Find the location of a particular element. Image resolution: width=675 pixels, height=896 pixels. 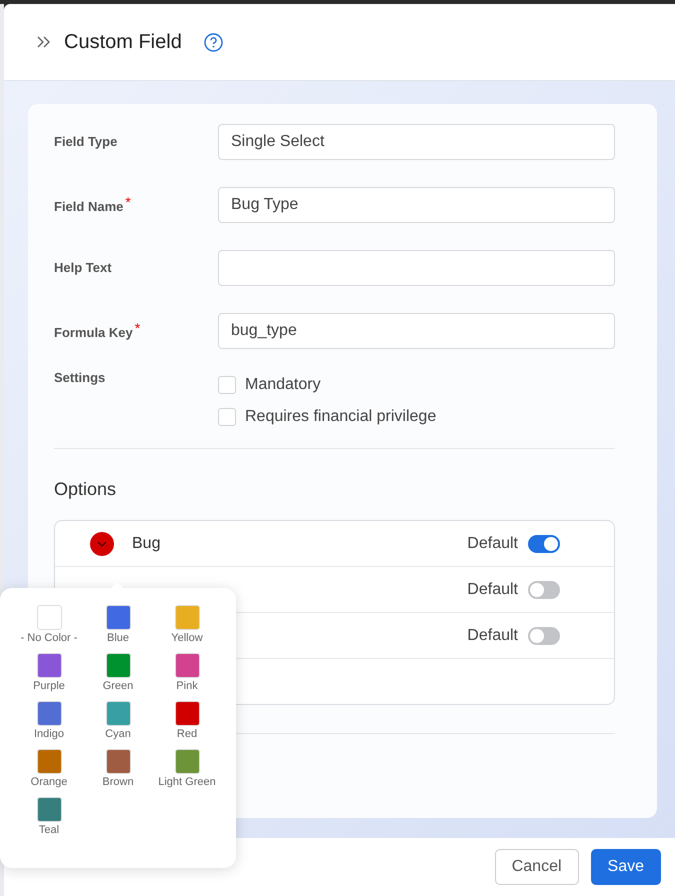

color-dot is located at coordinates (102, 544).